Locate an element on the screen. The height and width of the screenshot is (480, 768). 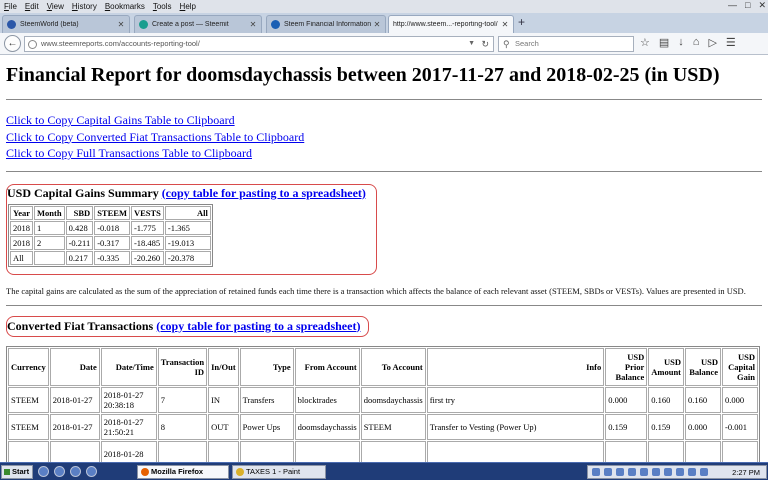
hamburger-menu-icon: ☰ is located at coordinates (731, 42).